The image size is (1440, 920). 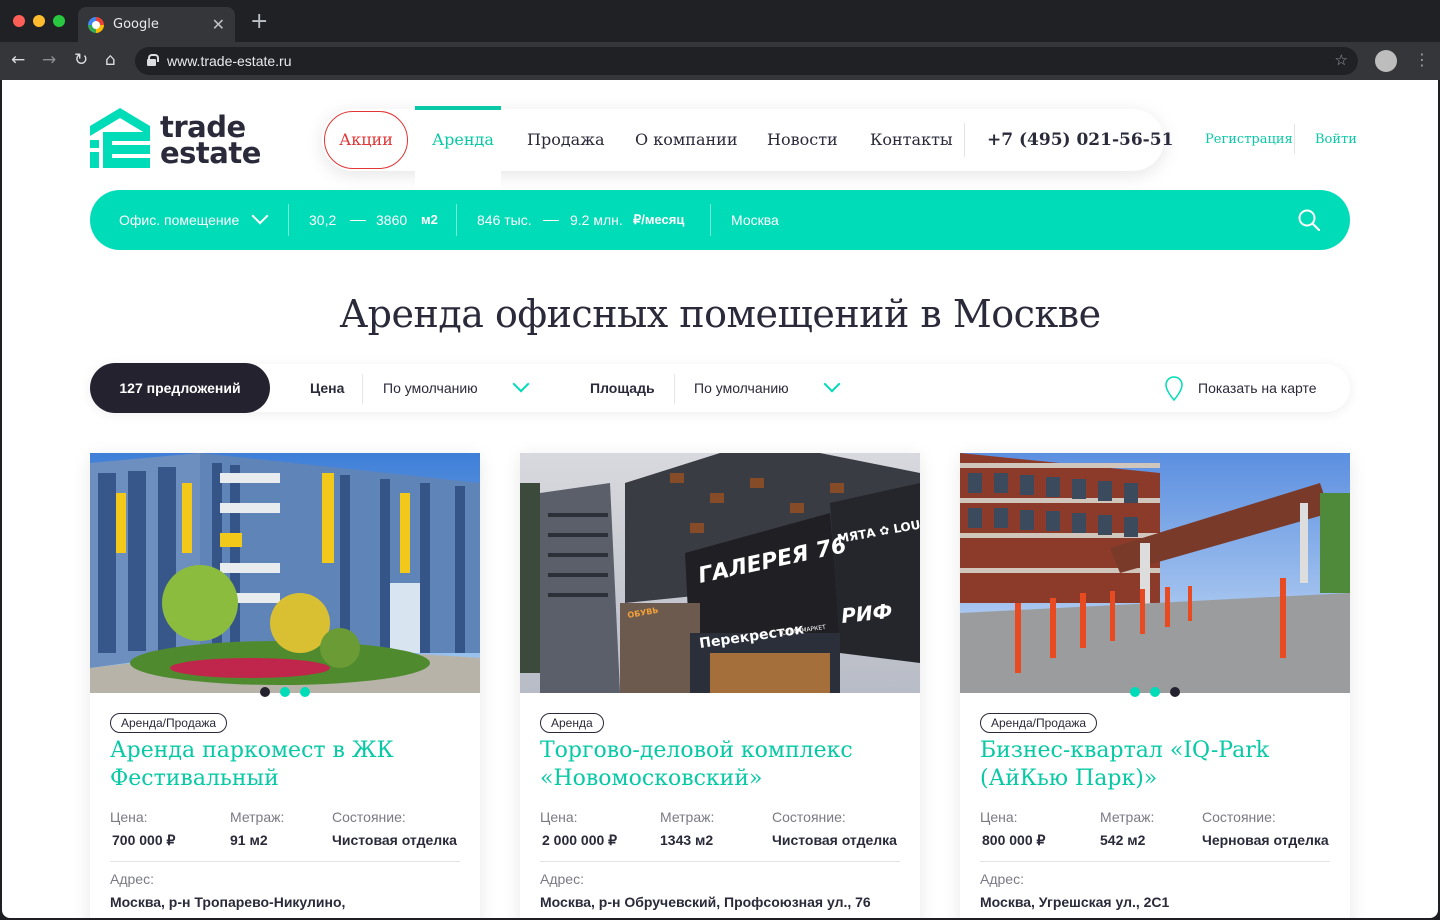 What do you see at coordinates (622, 388) in the screenshot?
I see `area-sort-label: Площадь` at bounding box center [622, 388].